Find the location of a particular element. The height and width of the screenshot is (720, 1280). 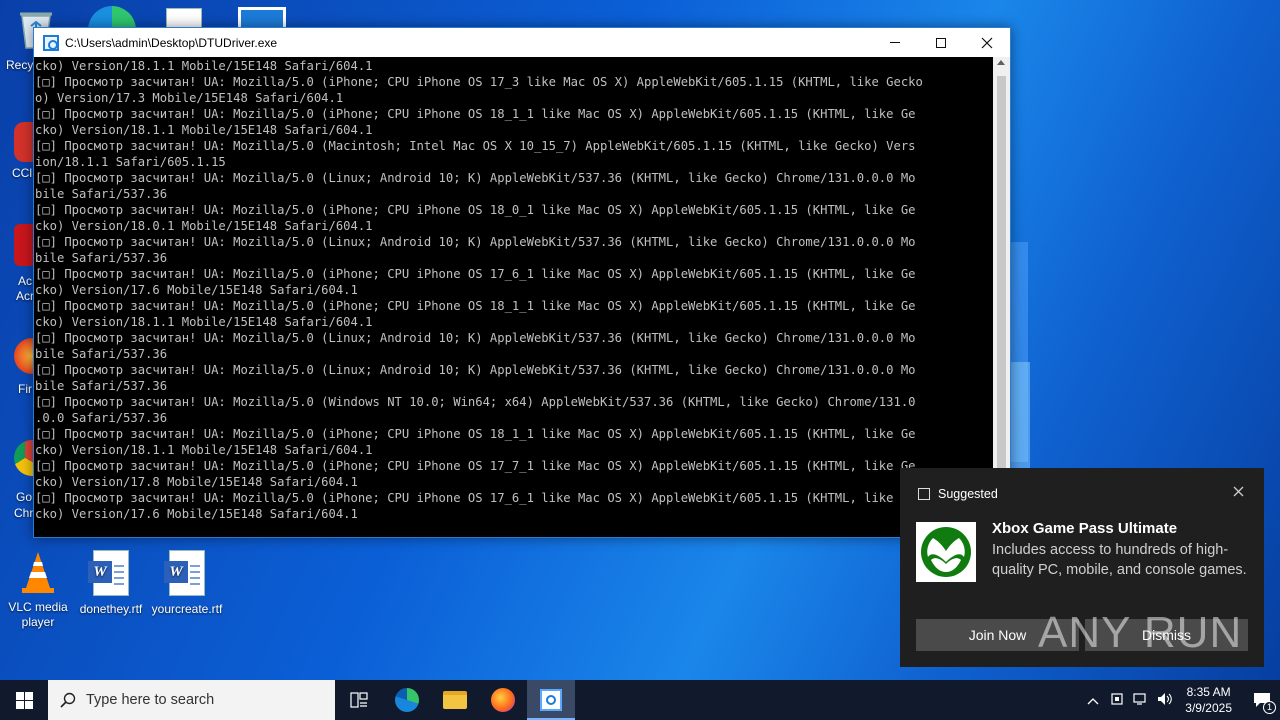

maximize-icon is located at coordinates (941, 42).